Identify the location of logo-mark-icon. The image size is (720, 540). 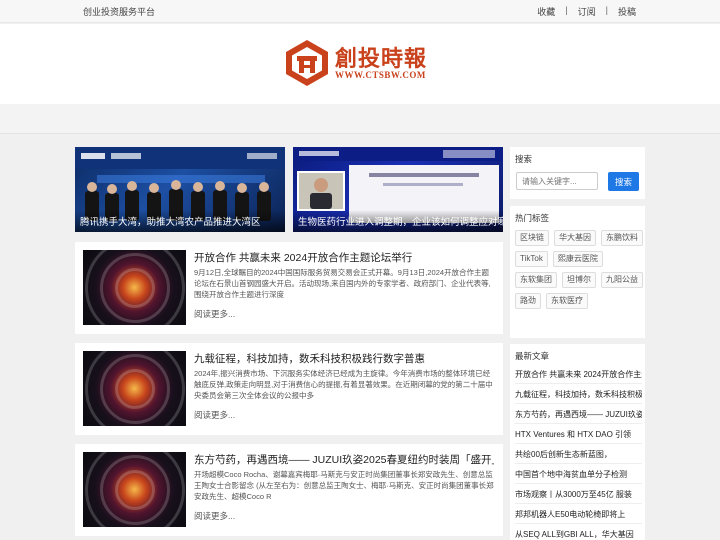
(307, 63).